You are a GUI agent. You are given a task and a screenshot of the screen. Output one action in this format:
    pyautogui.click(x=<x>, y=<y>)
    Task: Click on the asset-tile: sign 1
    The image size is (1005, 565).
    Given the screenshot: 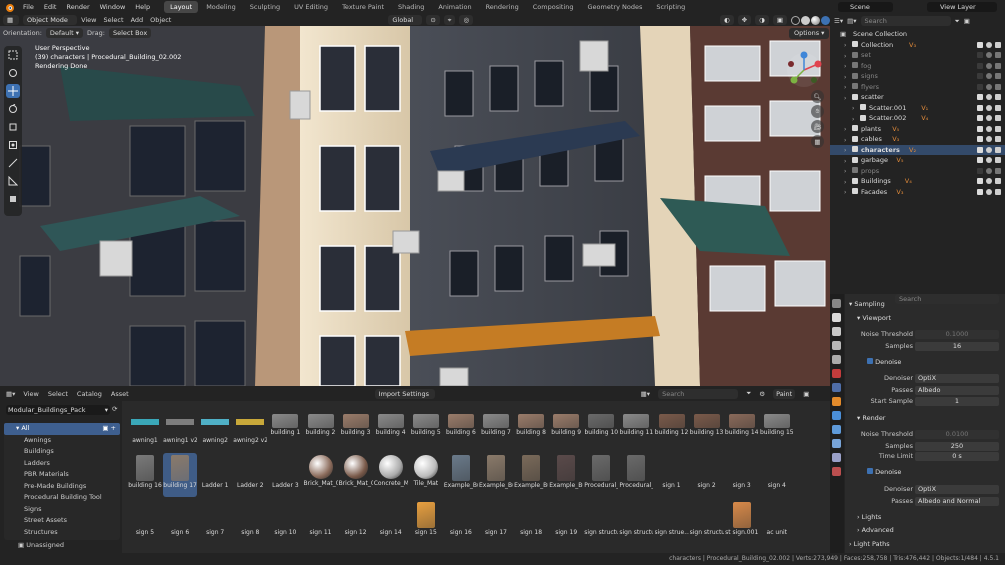 What is the action you would take?
    pyautogui.click(x=672, y=475)
    